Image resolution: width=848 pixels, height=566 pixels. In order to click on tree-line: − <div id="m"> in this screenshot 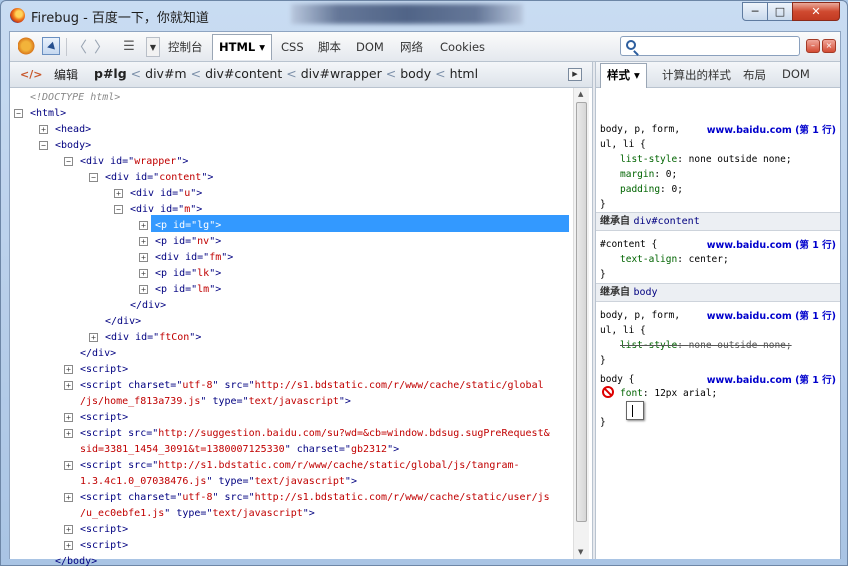, I will do `click(158, 210)`.